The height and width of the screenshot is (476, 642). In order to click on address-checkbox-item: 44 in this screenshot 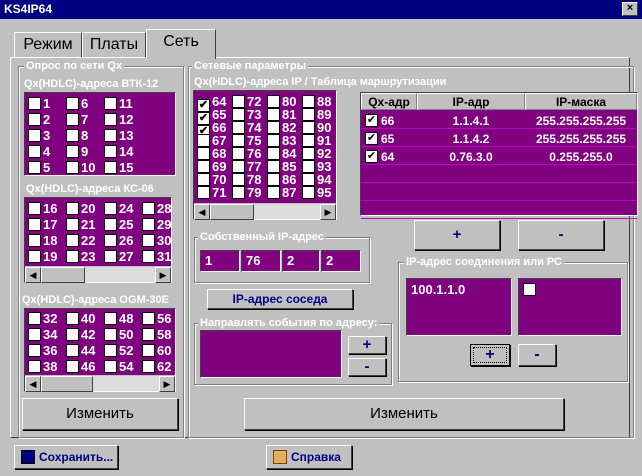, I will do `click(80, 351)`.